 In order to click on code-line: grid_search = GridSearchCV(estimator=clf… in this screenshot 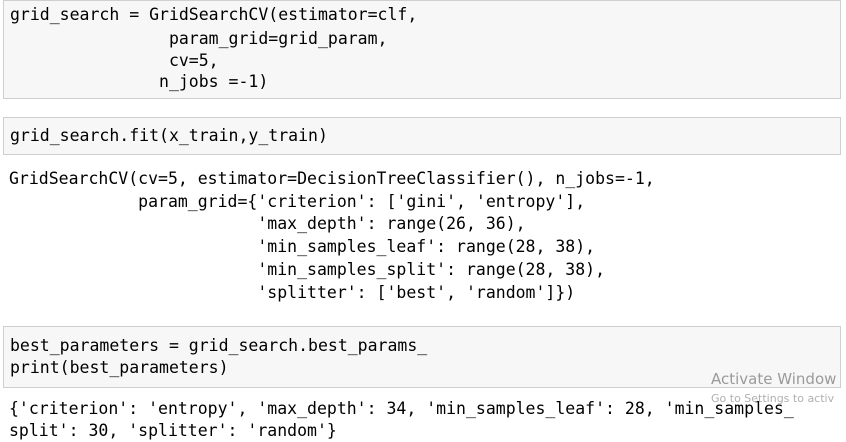, I will do `click(214, 14)`.